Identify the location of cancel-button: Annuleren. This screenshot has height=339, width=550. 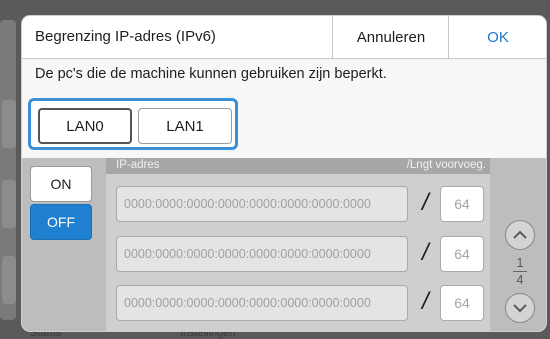
(390, 37).